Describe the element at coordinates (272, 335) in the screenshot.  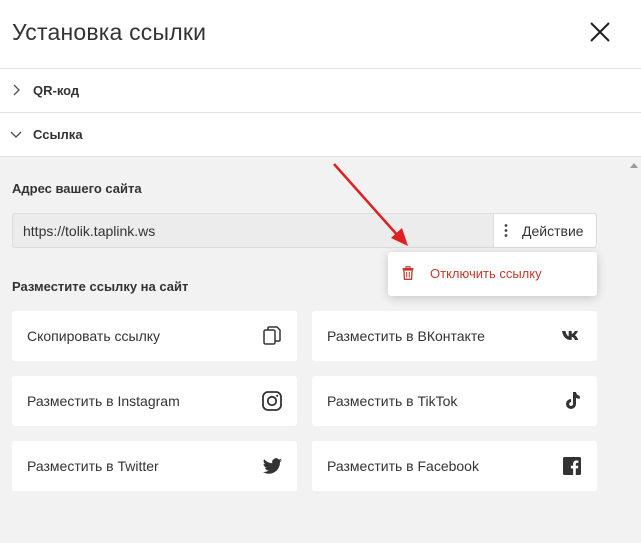
I see `copy-icon` at that location.